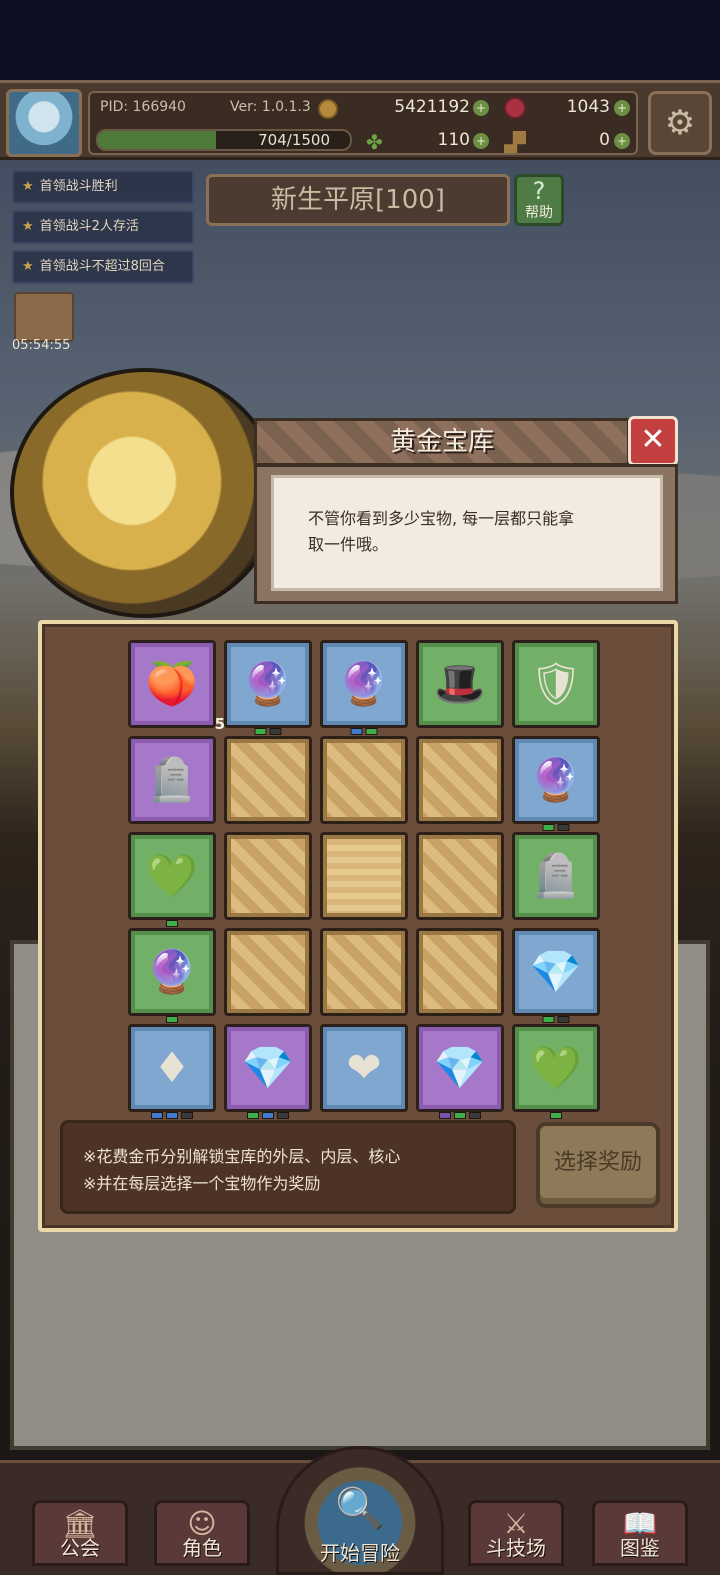 Image resolution: width=720 pixels, height=1575 pixels. What do you see at coordinates (539, 213) in the screenshot?
I see `help-label: 帮助` at bounding box center [539, 213].